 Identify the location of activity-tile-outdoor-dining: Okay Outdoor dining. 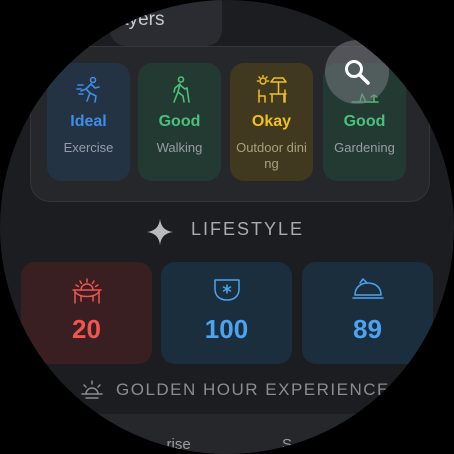
(271, 122).